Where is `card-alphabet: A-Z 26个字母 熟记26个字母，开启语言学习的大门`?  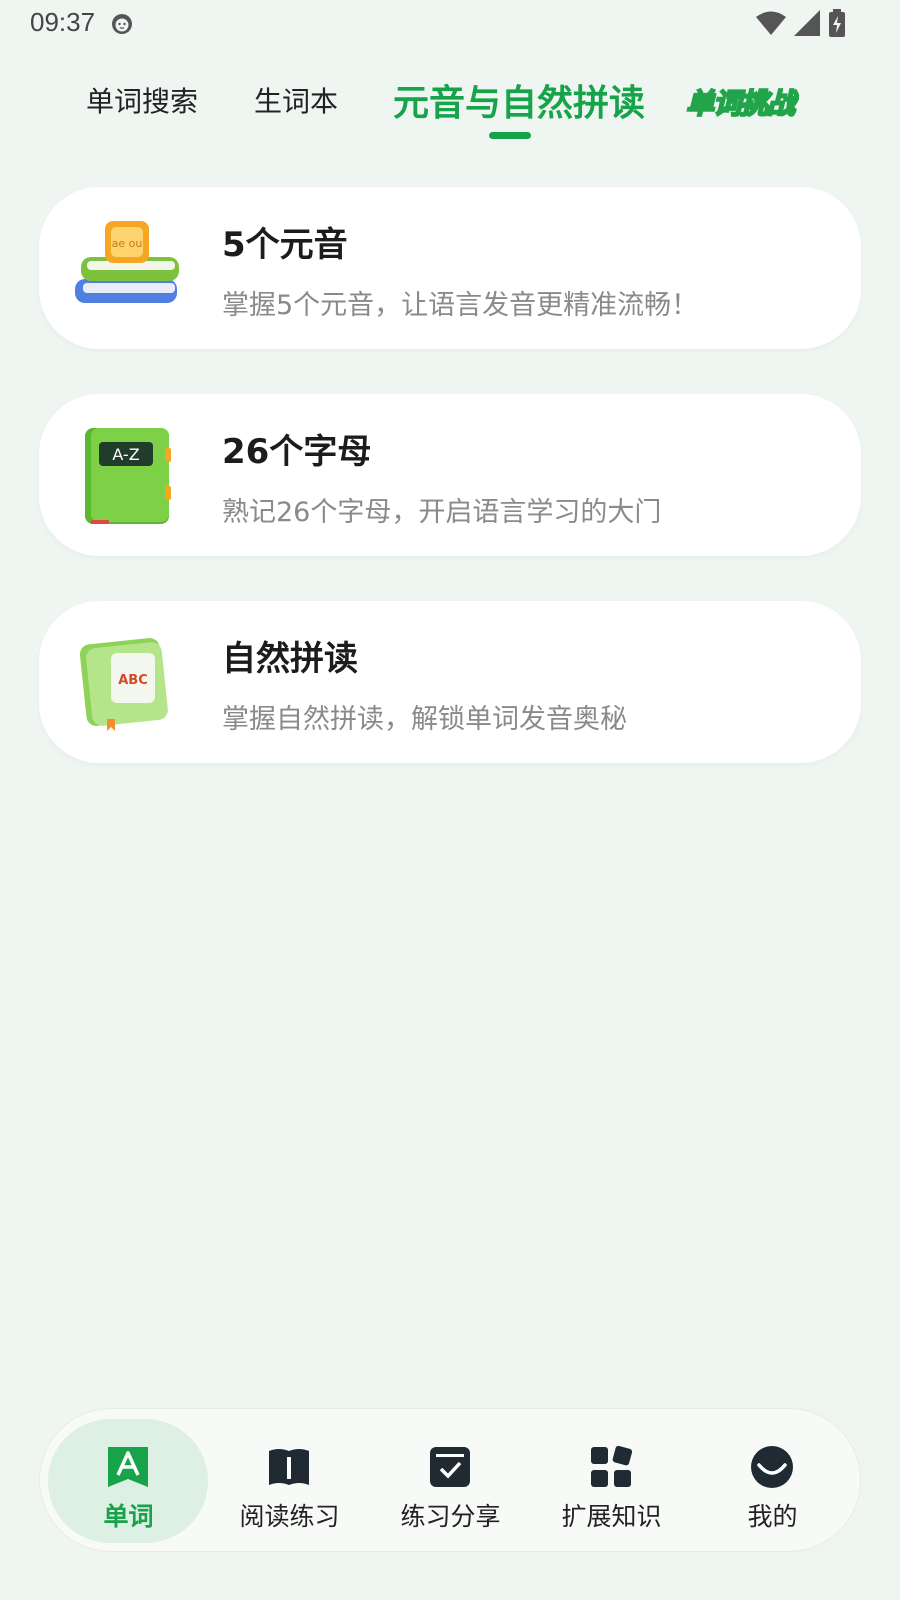
card-alphabet: A-Z 26个字母 熟记26个字母，开启语言学习的大门 is located at coordinates (450, 475).